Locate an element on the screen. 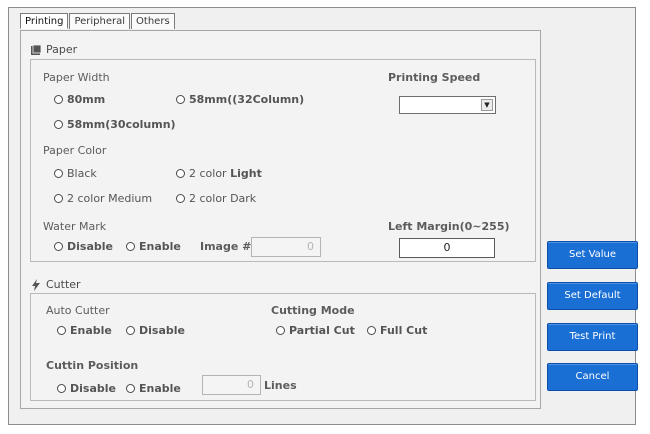 This screenshot has height=434, width=650. radio-auto-cutter-enable: Enable is located at coordinates (84, 330).